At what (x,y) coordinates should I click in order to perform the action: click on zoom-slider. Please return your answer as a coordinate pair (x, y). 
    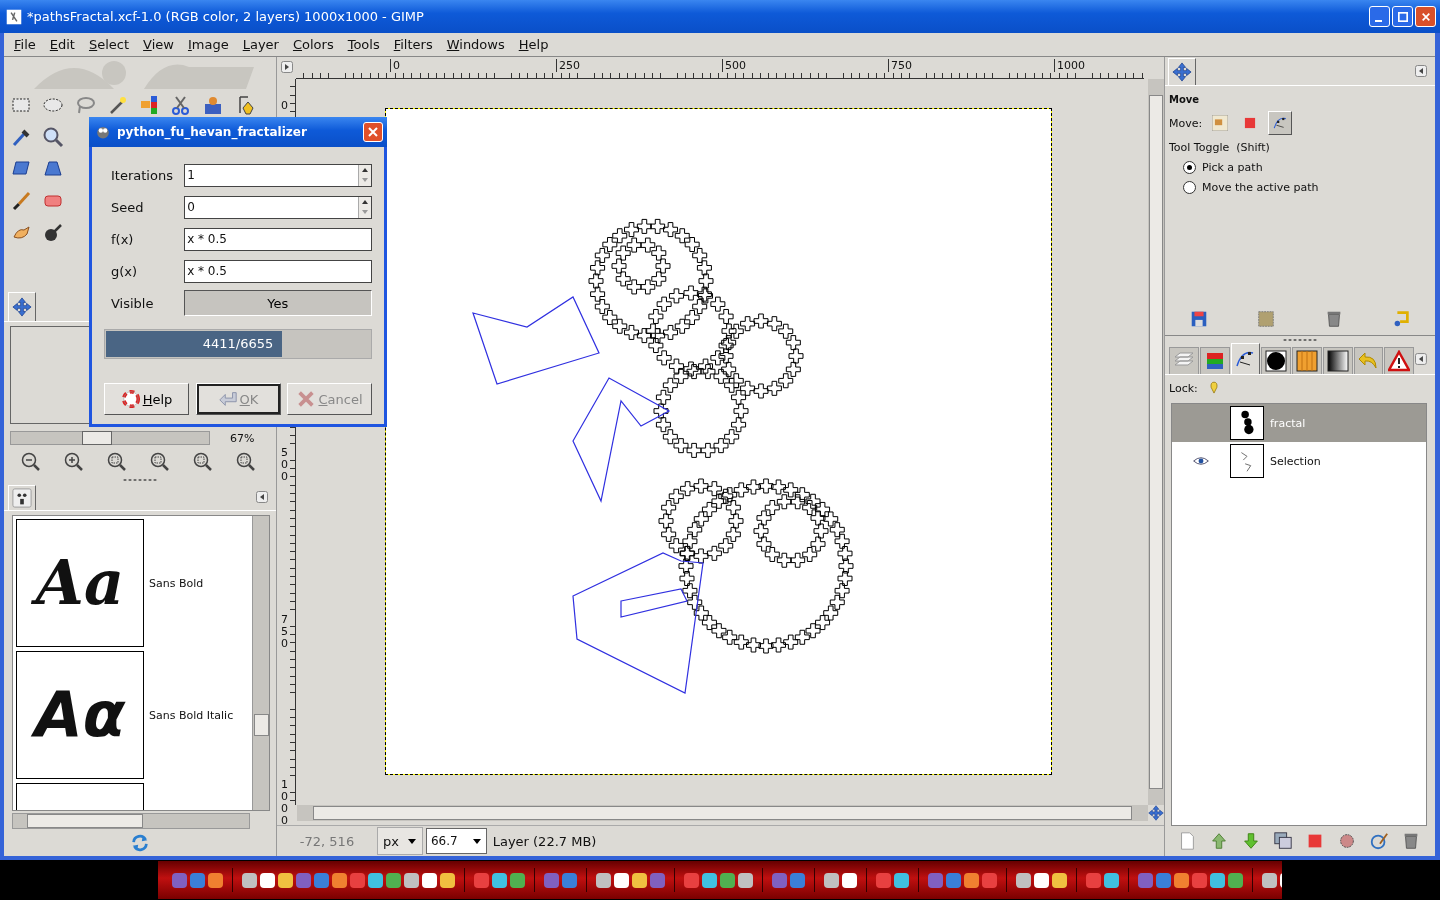
    Looking at the image, I should click on (110, 438).